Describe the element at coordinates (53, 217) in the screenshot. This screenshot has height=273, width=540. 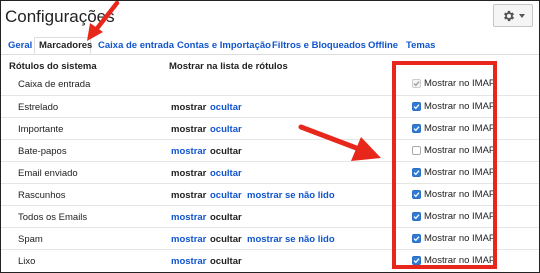
I see `label-name: Todos os Emails` at that location.